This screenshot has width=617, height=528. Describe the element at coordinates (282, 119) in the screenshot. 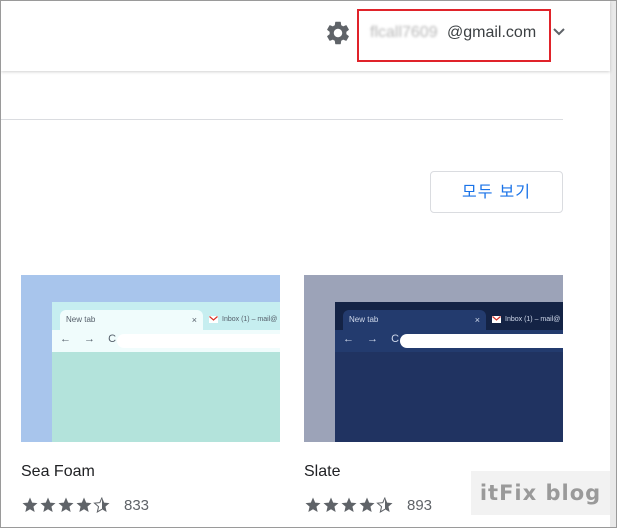

I see `section-divider` at that location.